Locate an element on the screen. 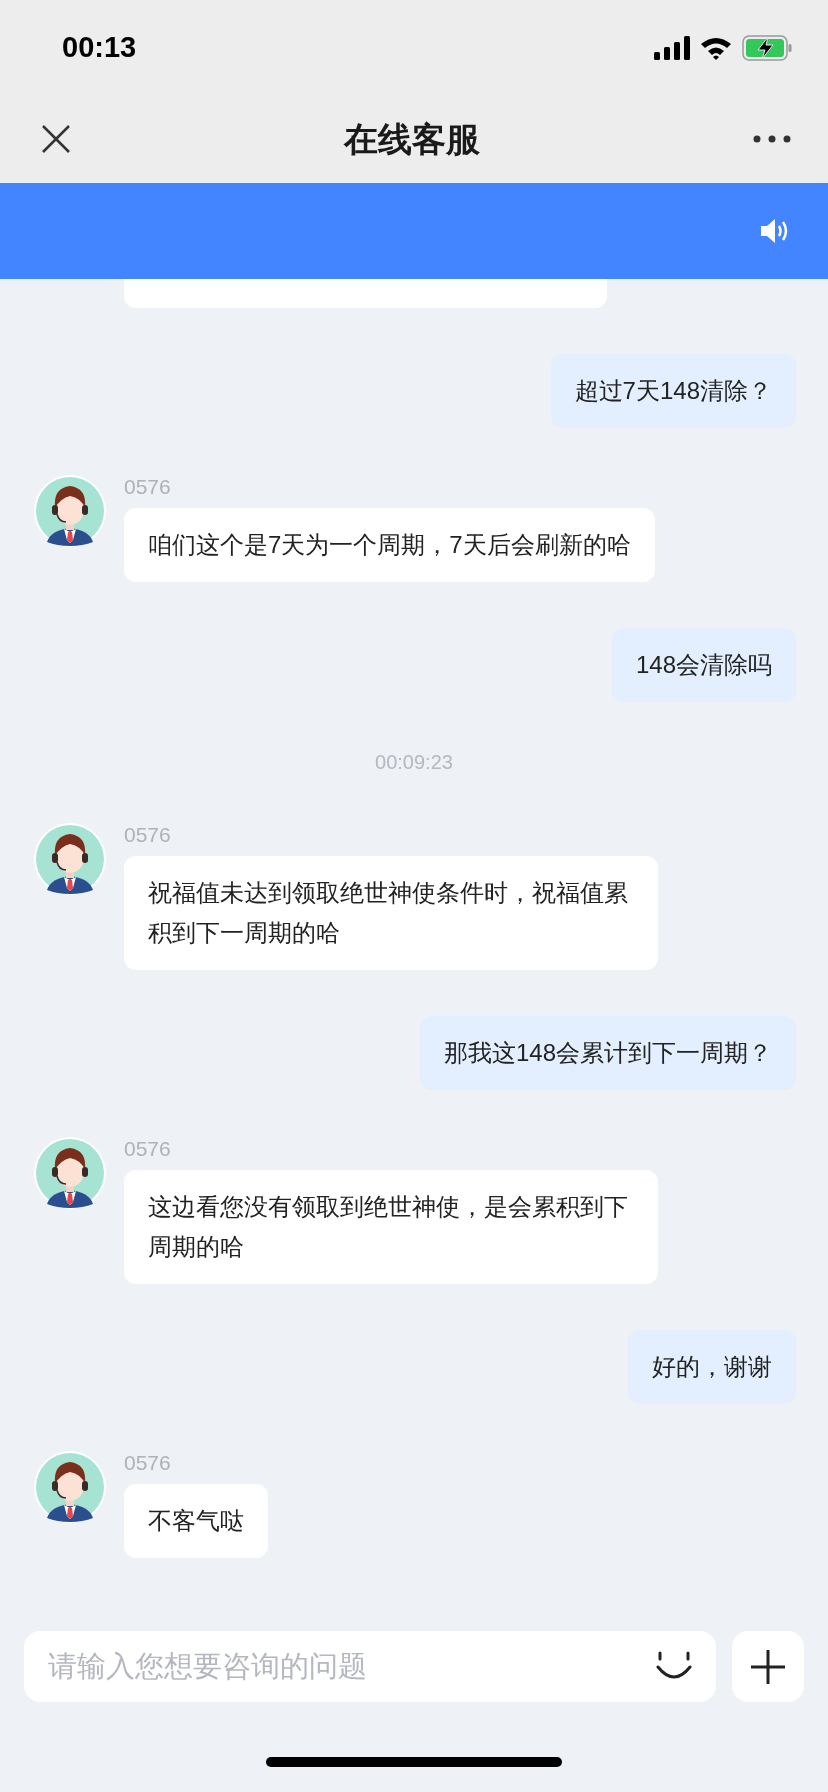 This screenshot has width=828, height=1792. message-bubble: 148会清除吗 is located at coordinates (703, 665).